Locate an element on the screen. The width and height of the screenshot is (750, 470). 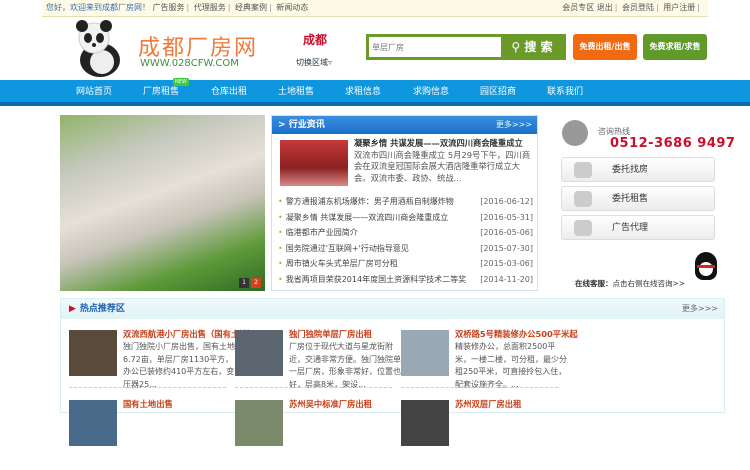
listing-item: 苏州吴中标准厂房出租 is located at coordinates (315, 434).